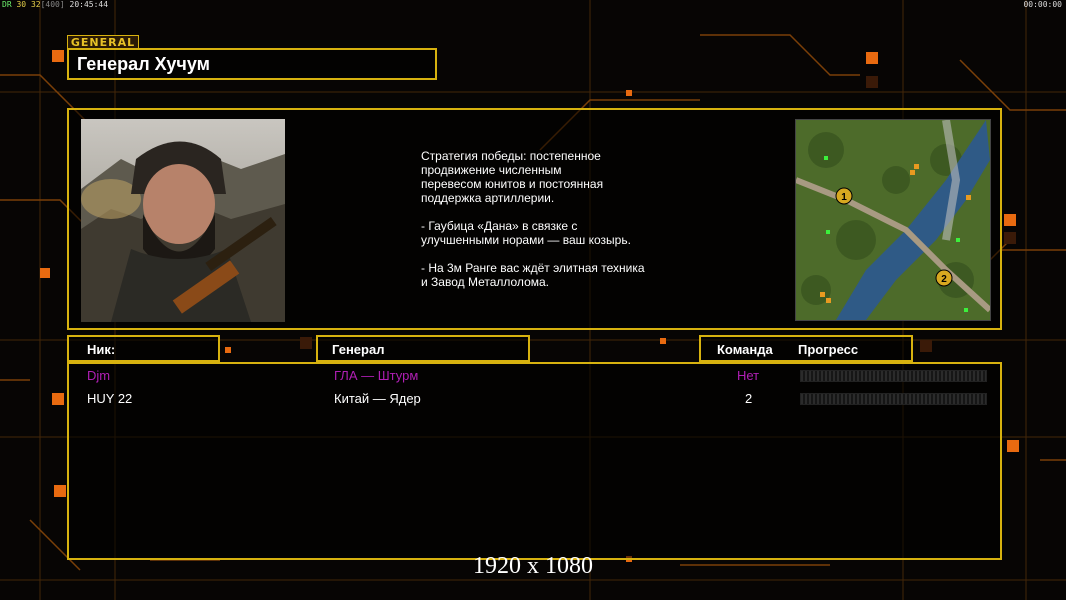 The width and height of the screenshot is (1066, 600). Describe the element at coordinates (183, 220) in the screenshot. I see `general-portrait-icon` at that location.